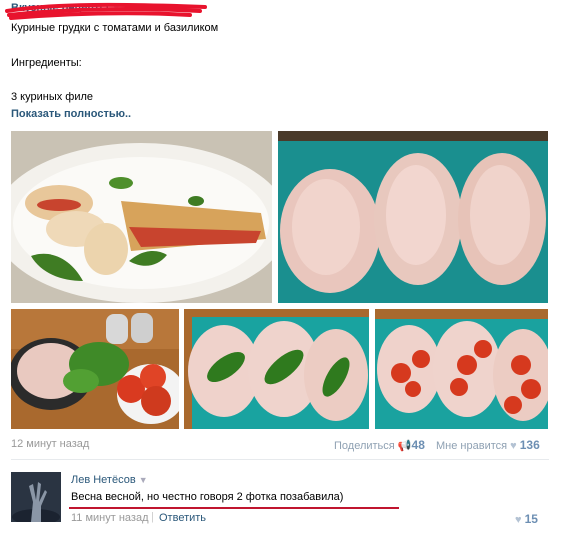 This screenshot has height=538, width=561. What do you see at coordinates (95, 369) in the screenshot?
I see `photo-chicken-basil-tomatoes` at bounding box center [95, 369].